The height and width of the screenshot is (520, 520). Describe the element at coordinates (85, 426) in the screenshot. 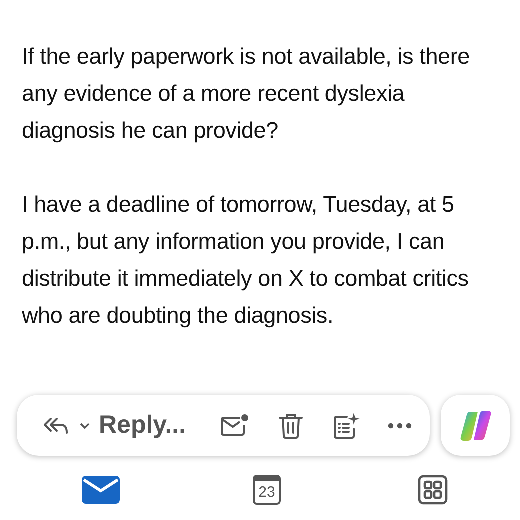

I see `chevron-down-icon` at that location.